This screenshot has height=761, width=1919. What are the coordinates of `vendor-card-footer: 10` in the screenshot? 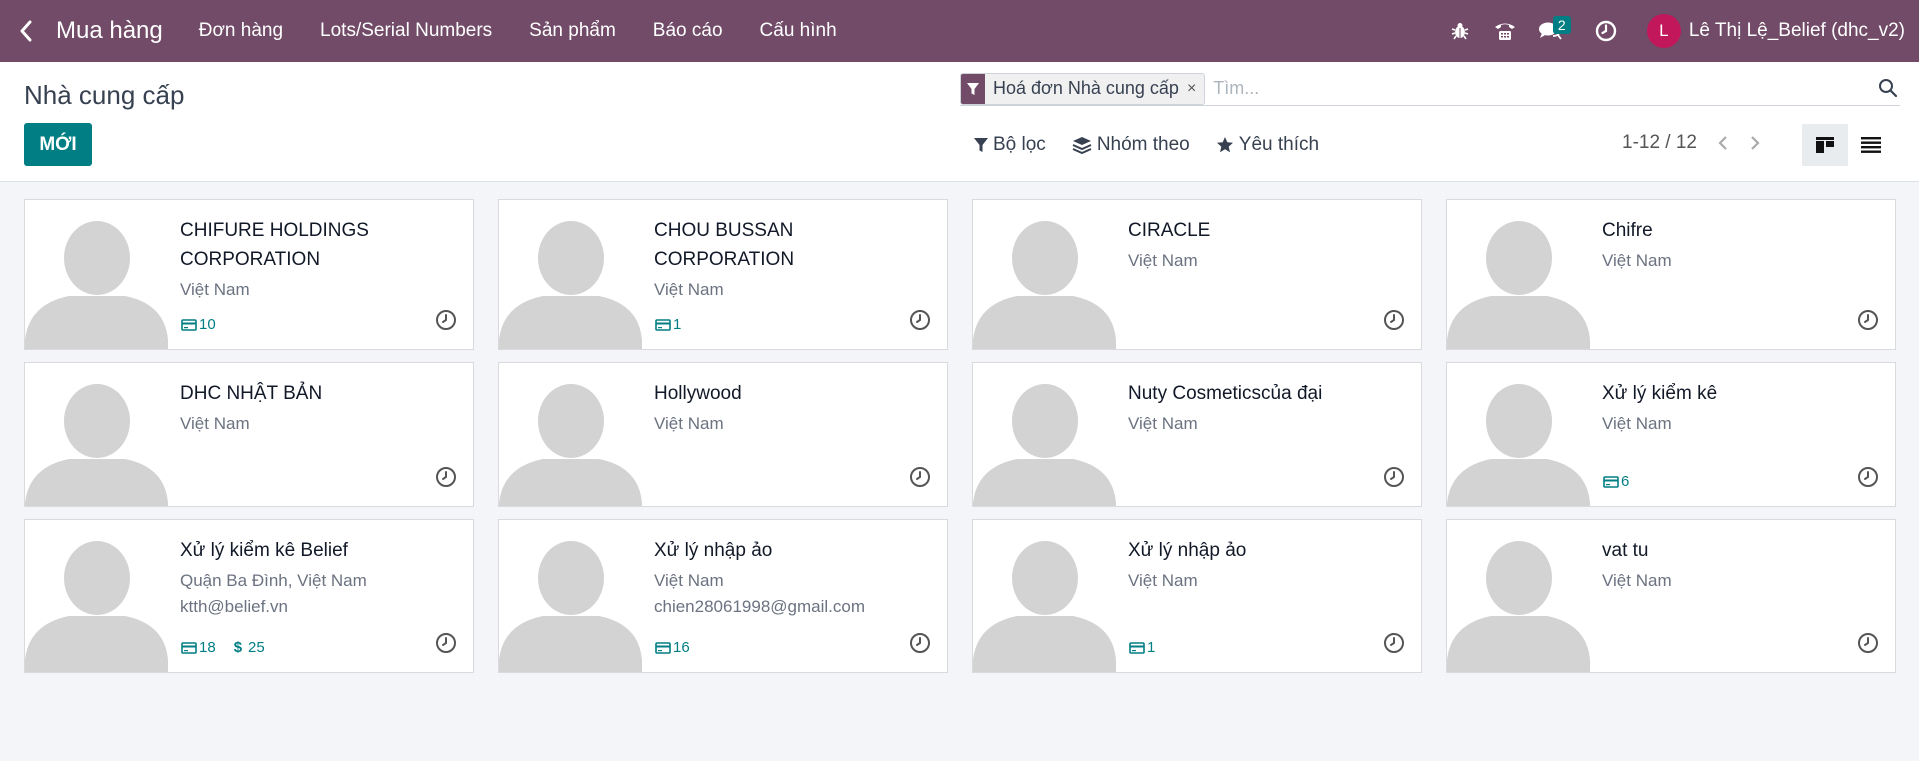 It's located at (207, 324).